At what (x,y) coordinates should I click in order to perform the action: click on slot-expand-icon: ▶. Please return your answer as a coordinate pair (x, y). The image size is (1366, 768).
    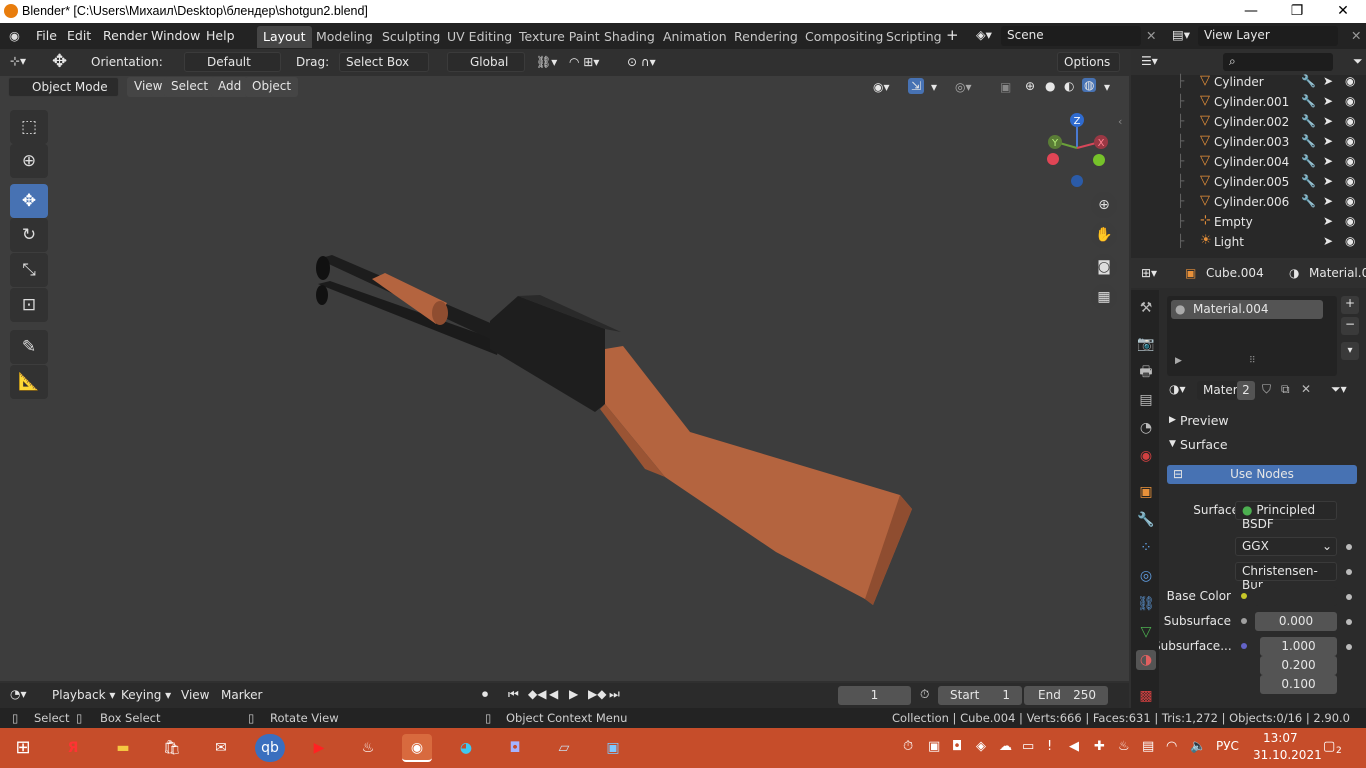
    Looking at the image, I should click on (1178, 361).